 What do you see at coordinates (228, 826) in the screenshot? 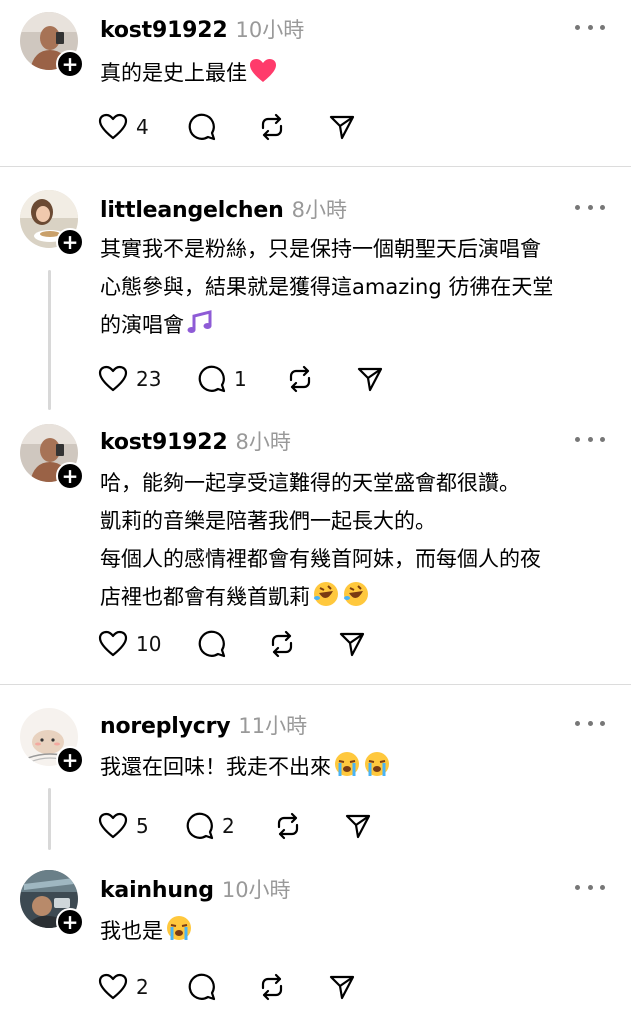
I see `reply-count: 2` at bounding box center [228, 826].